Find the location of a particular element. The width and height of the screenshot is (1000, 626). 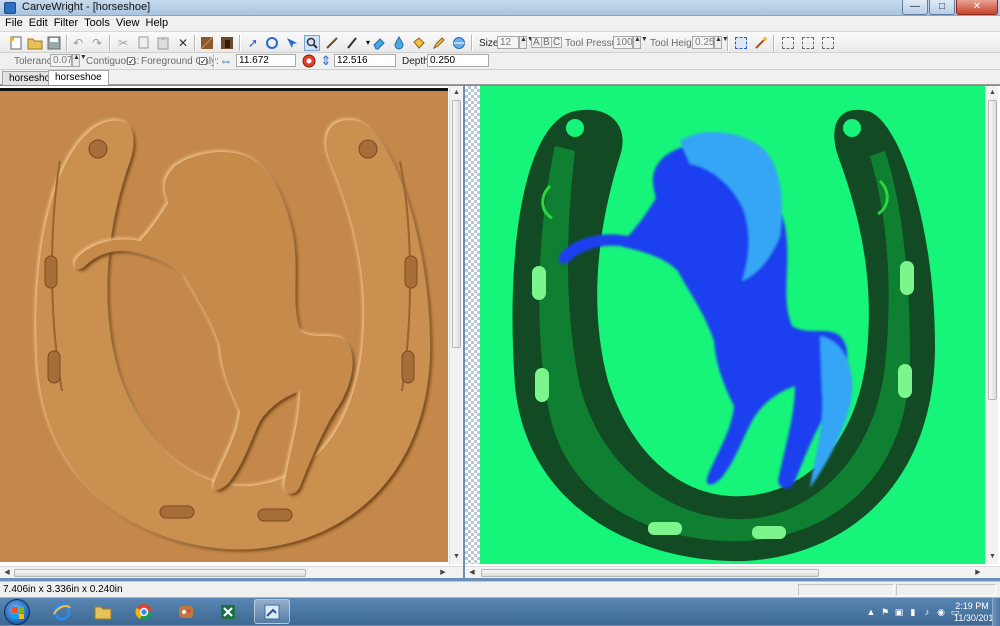

delete-icon: ✕ is located at coordinates (183, 43).